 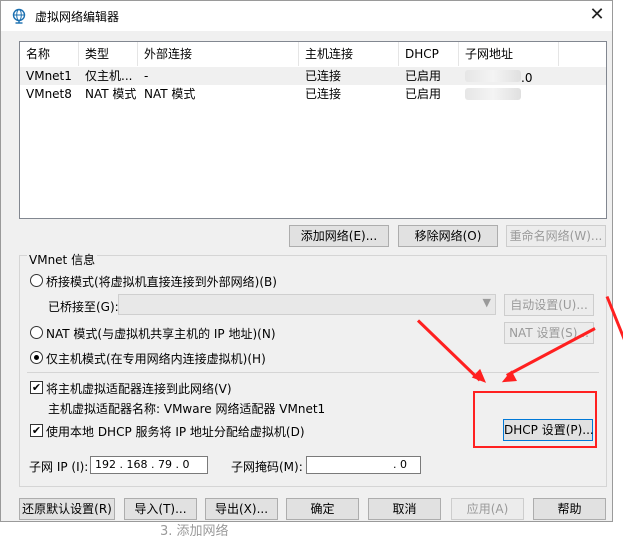 I want to click on row-type: NAT 模式, so click(x=111, y=94).